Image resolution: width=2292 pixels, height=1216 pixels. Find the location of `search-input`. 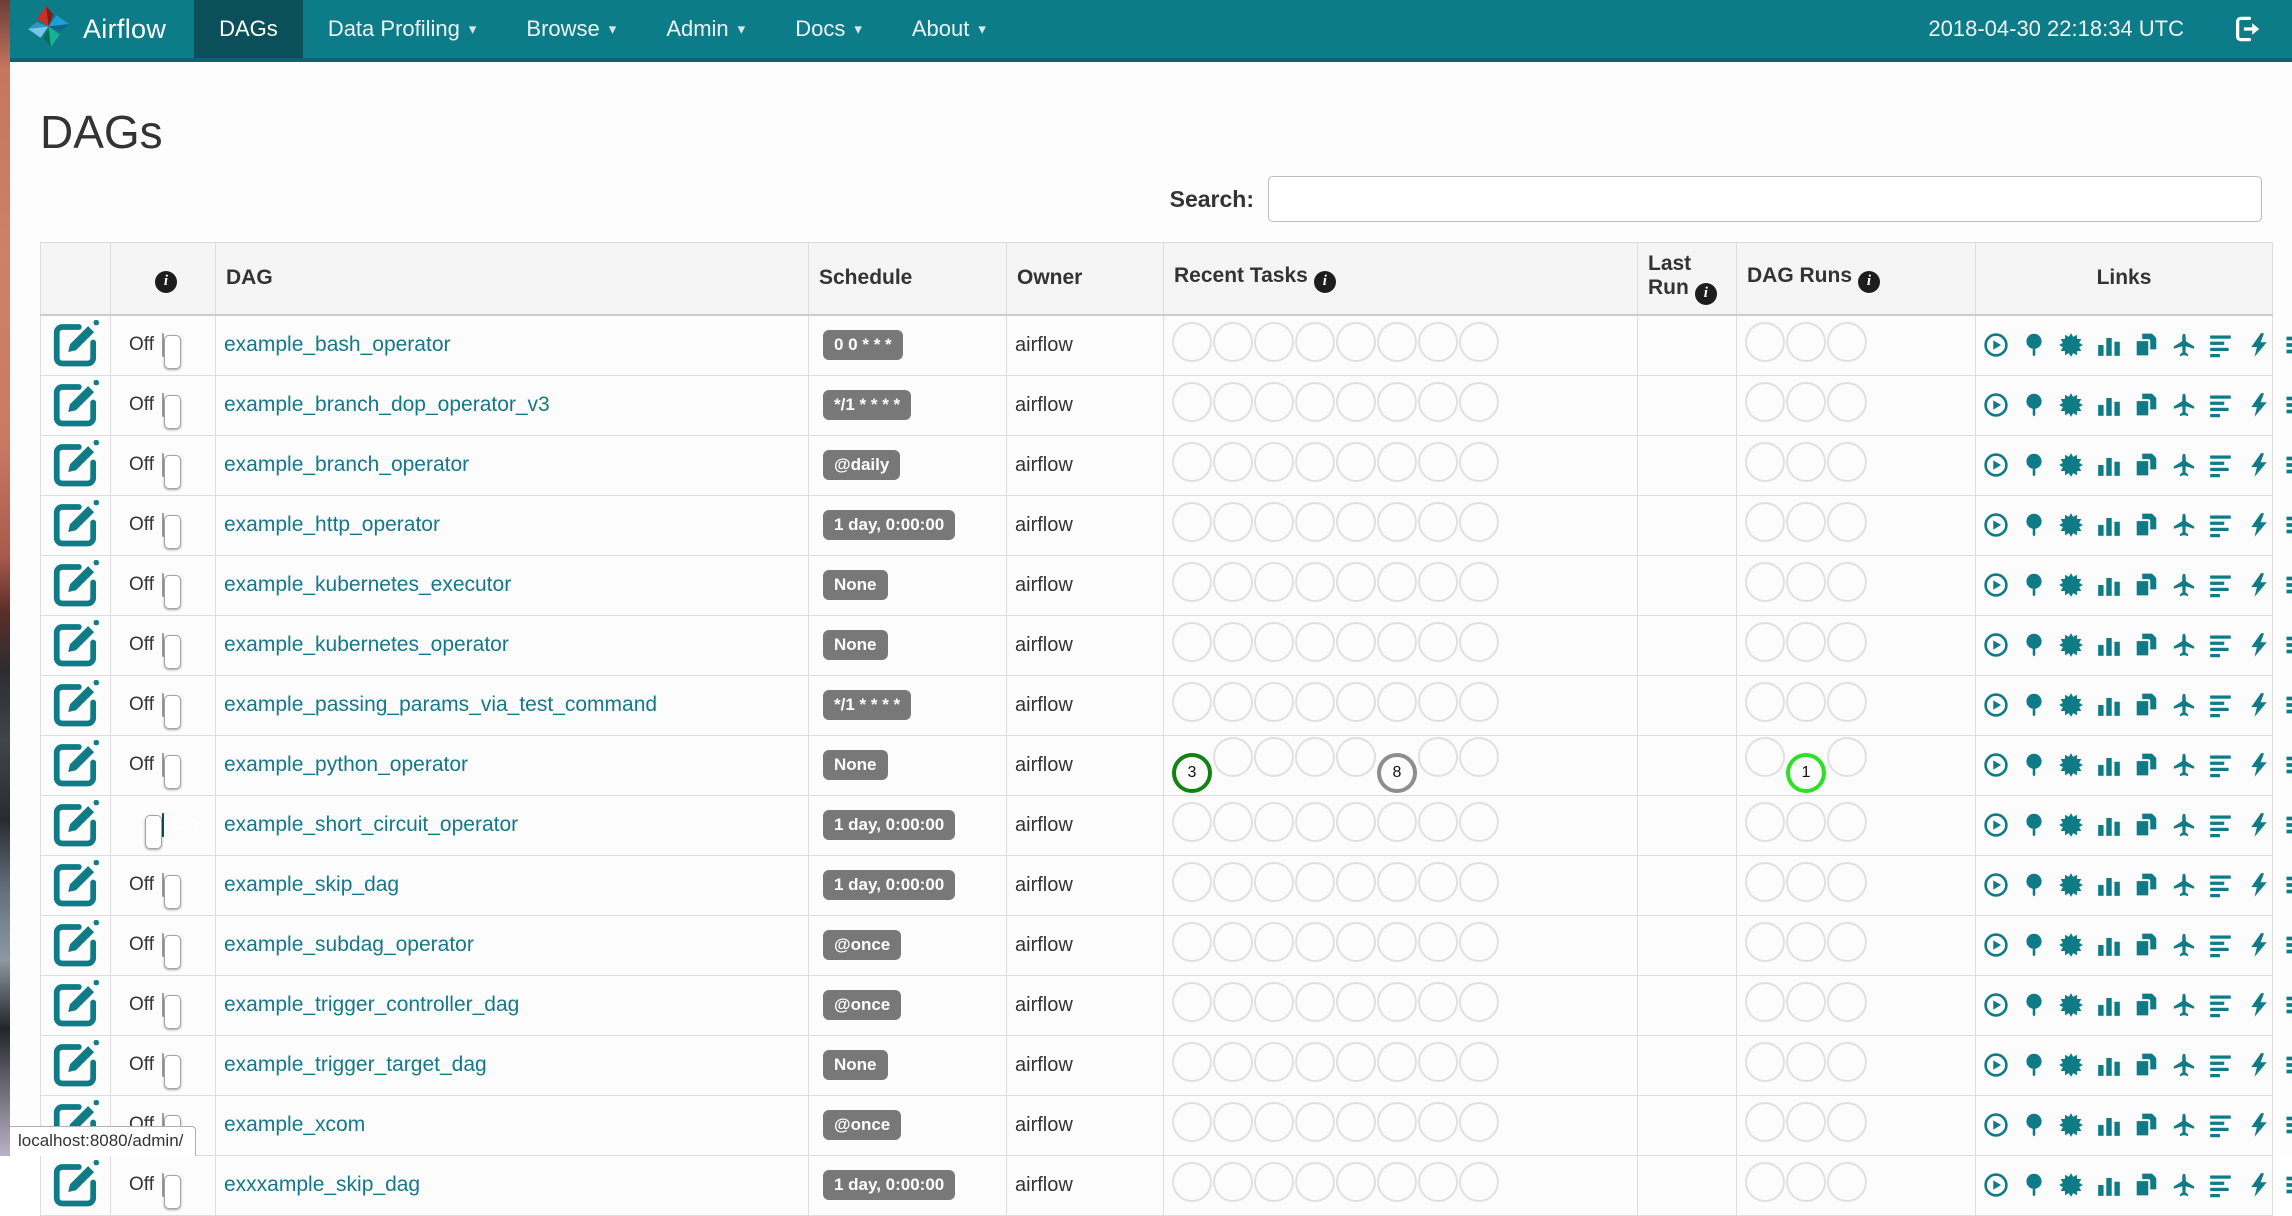

search-input is located at coordinates (1765, 199).